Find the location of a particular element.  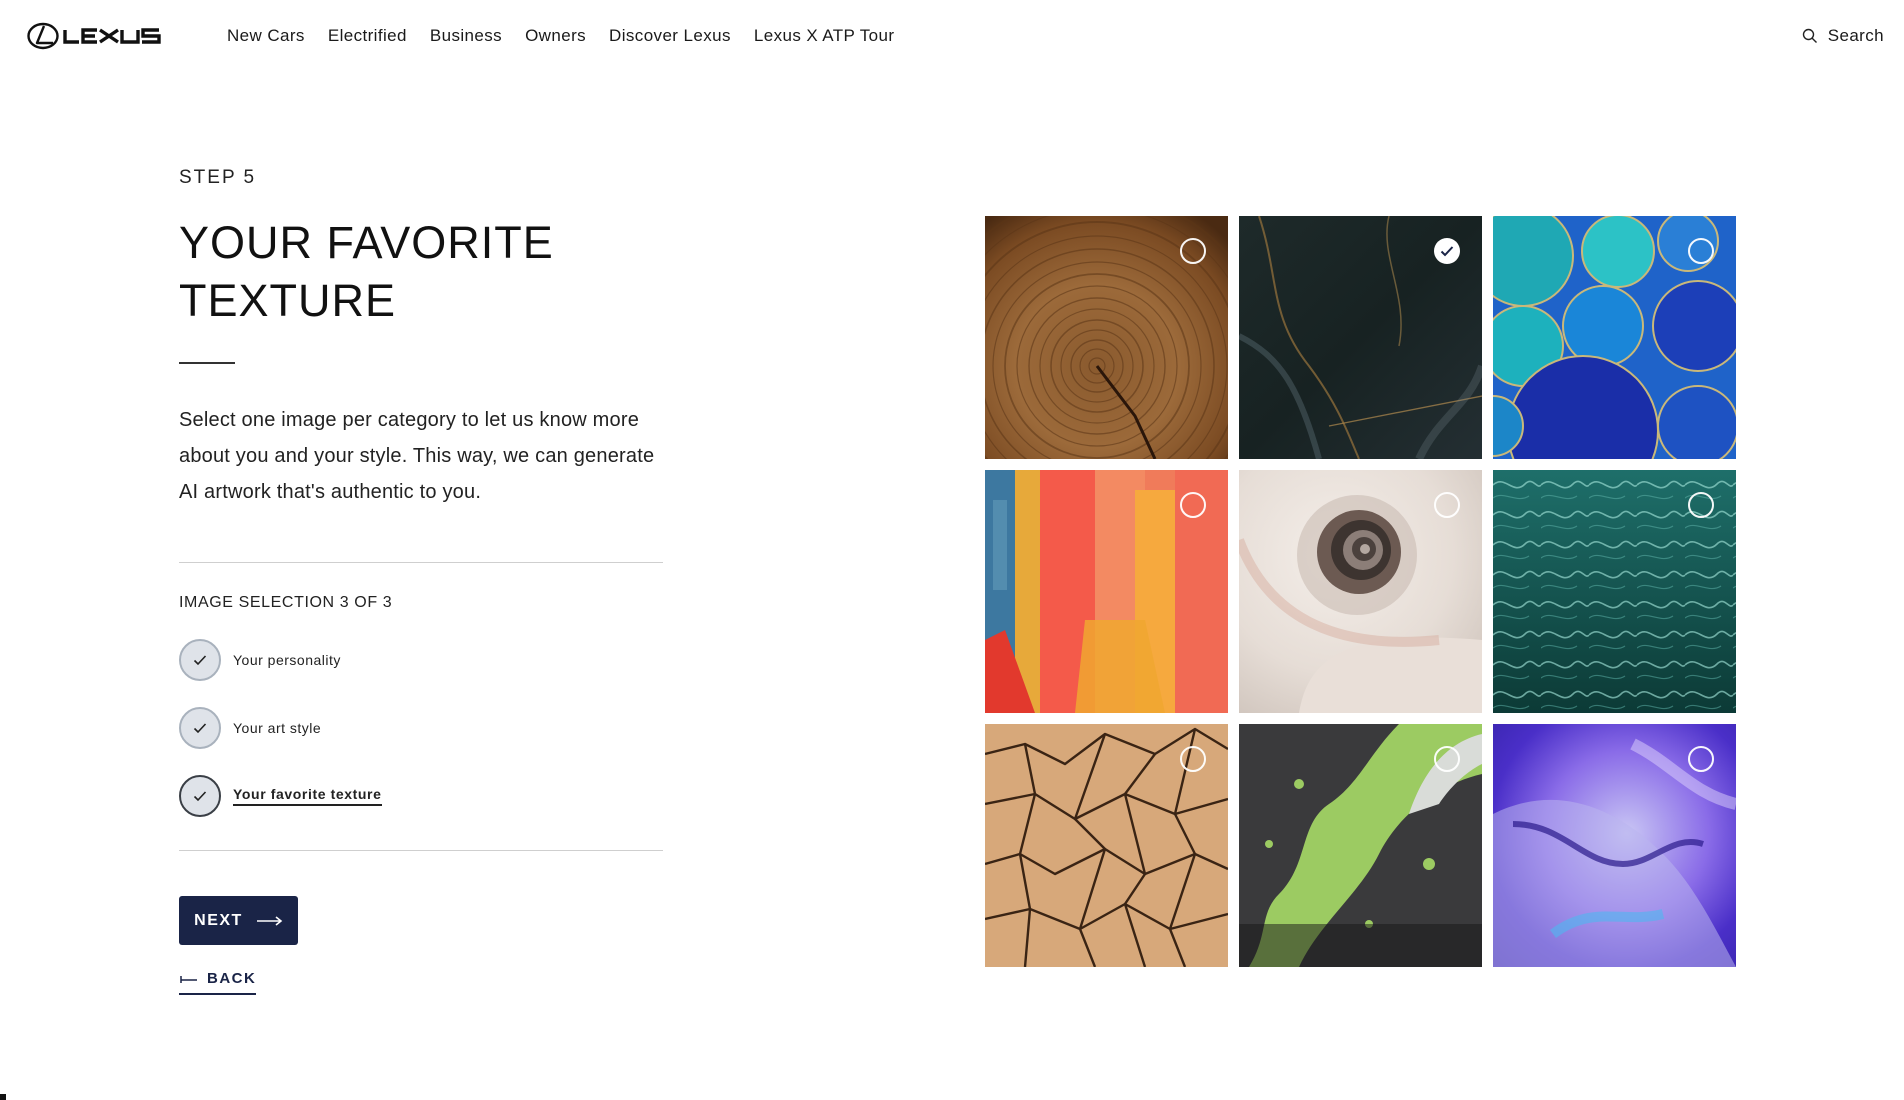

nav-item-new-cars: New Cars is located at coordinates (266, 36).